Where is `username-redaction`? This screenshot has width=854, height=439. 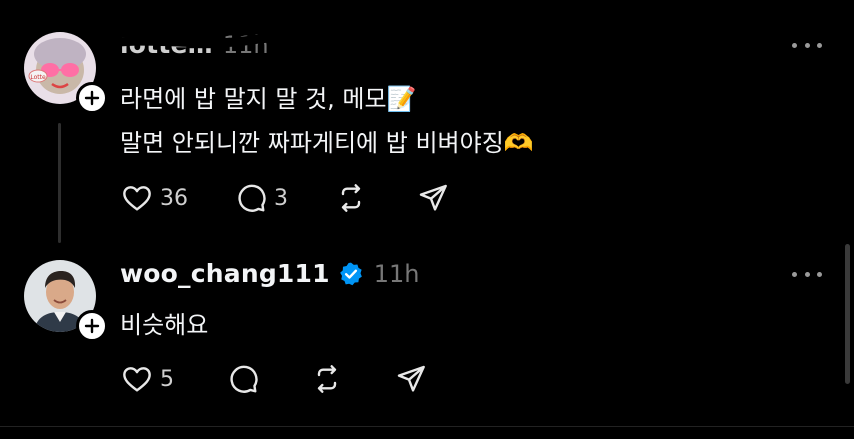 username-redaction is located at coordinates (226, 34).